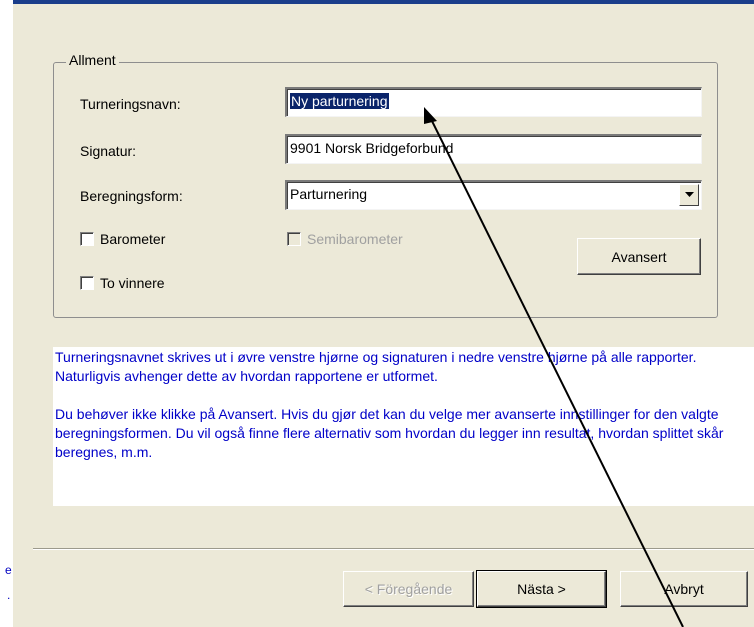  What do you see at coordinates (430, 115) in the screenshot?
I see `arrow-head-icon` at bounding box center [430, 115].